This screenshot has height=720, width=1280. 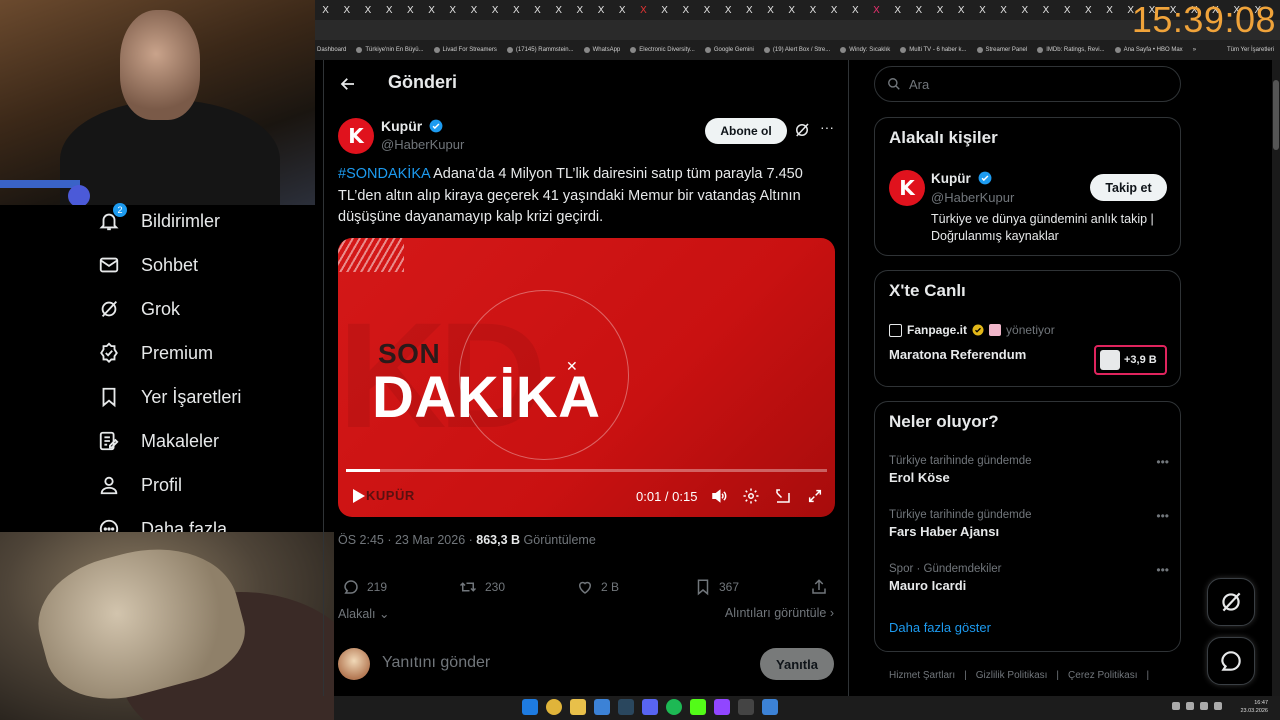 What do you see at coordinates (1231, 661) in the screenshot?
I see `messages-fab-button` at bounding box center [1231, 661].